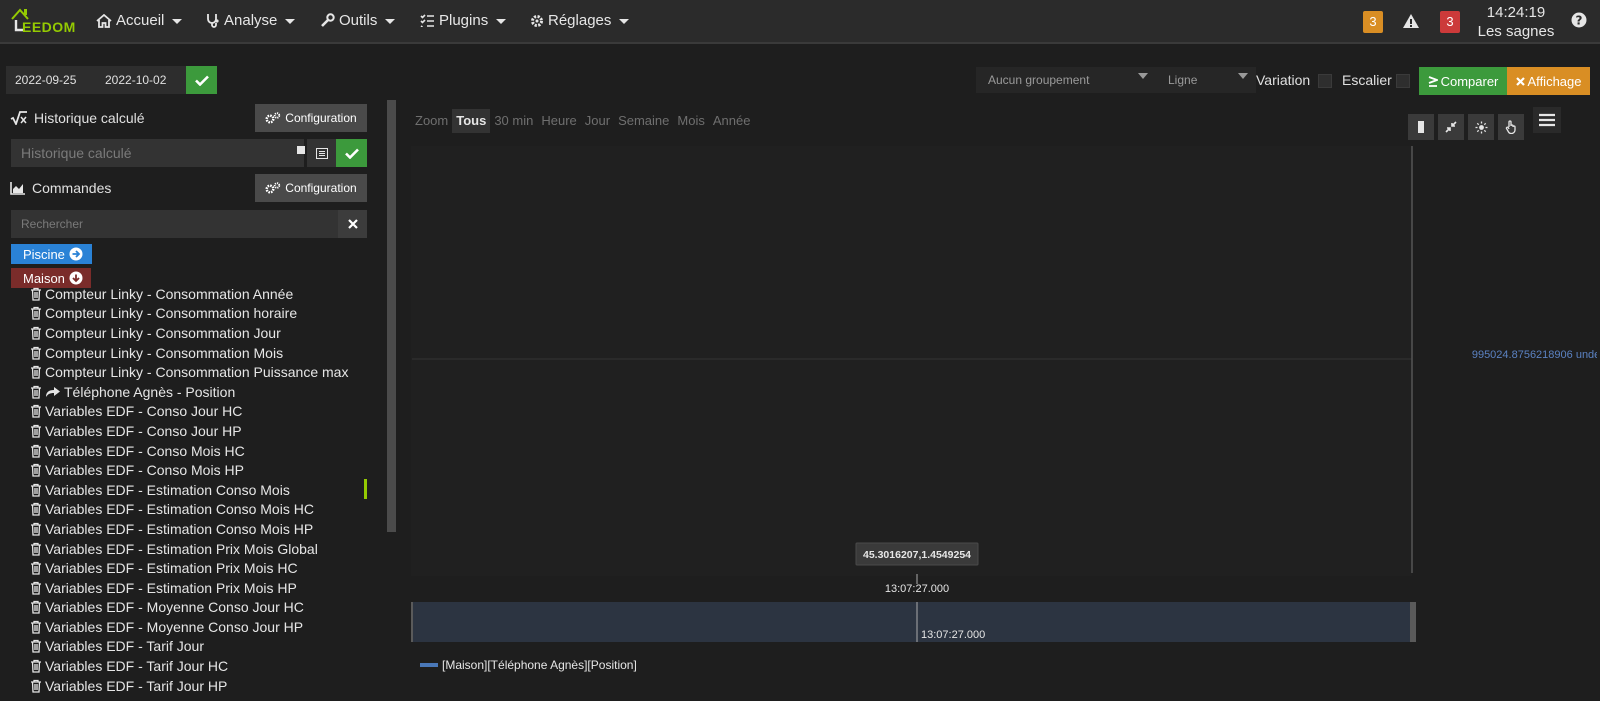 This screenshot has width=1600, height=701. I want to click on warning-triangle-icon, so click(1411, 21).